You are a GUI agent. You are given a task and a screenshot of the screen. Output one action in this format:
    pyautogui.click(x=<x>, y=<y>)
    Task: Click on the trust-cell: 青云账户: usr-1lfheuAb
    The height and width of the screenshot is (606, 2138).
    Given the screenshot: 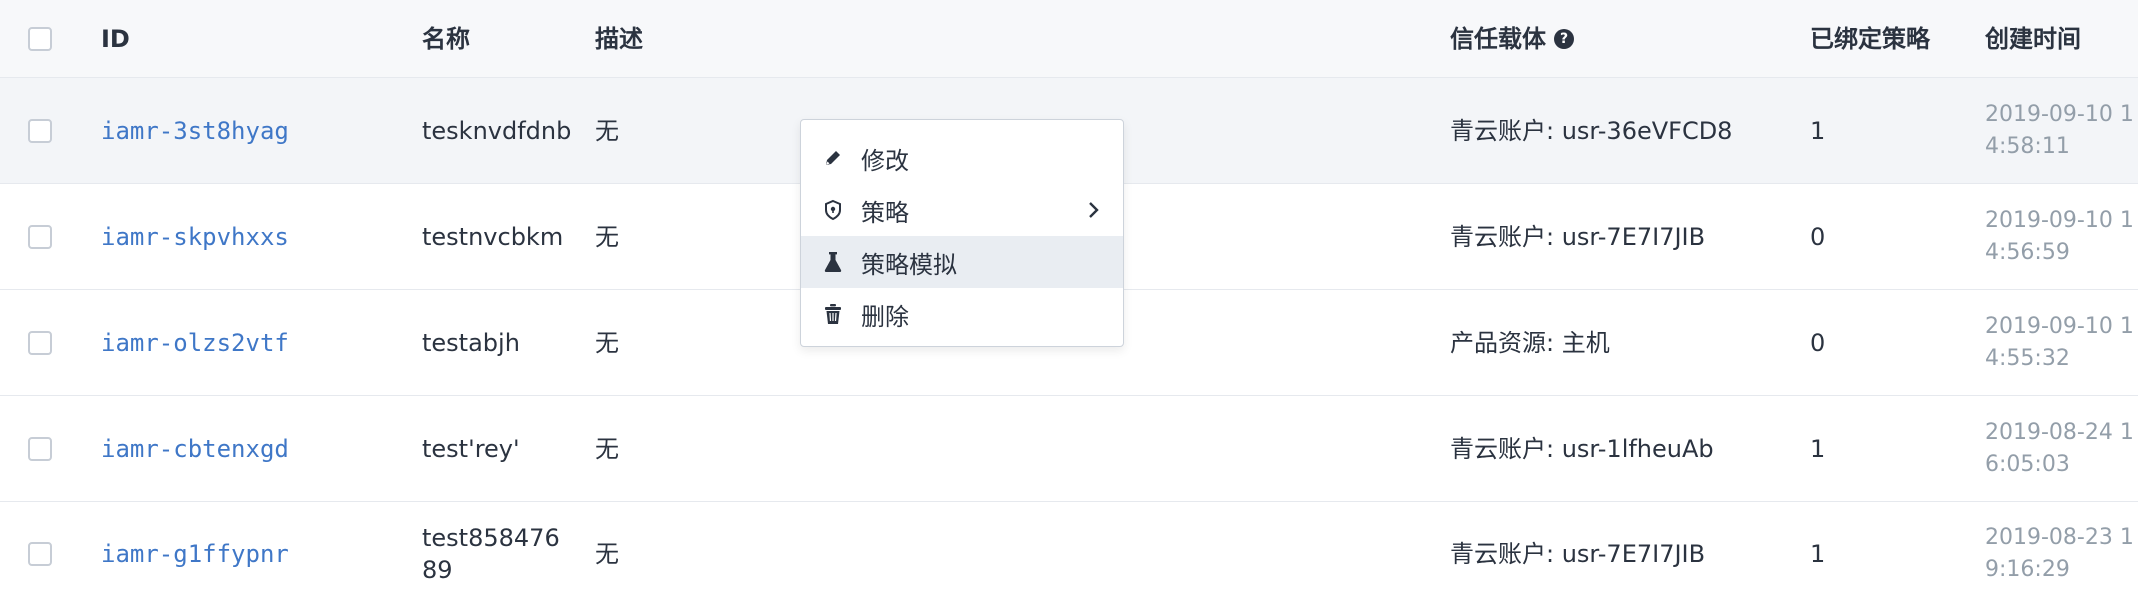 What is the action you would take?
    pyautogui.click(x=1582, y=448)
    